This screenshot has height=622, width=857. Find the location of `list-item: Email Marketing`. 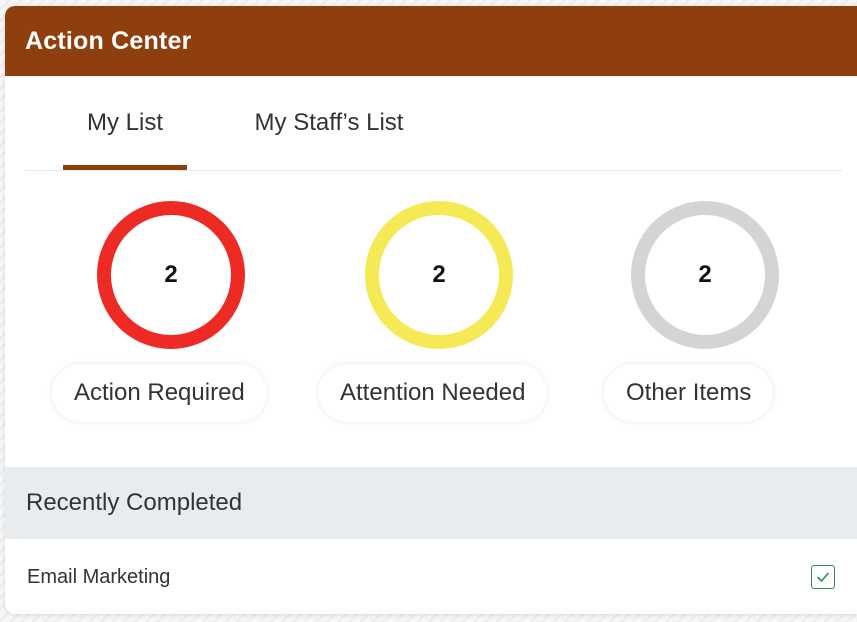

list-item: Email Marketing is located at coordinates (431, 576).